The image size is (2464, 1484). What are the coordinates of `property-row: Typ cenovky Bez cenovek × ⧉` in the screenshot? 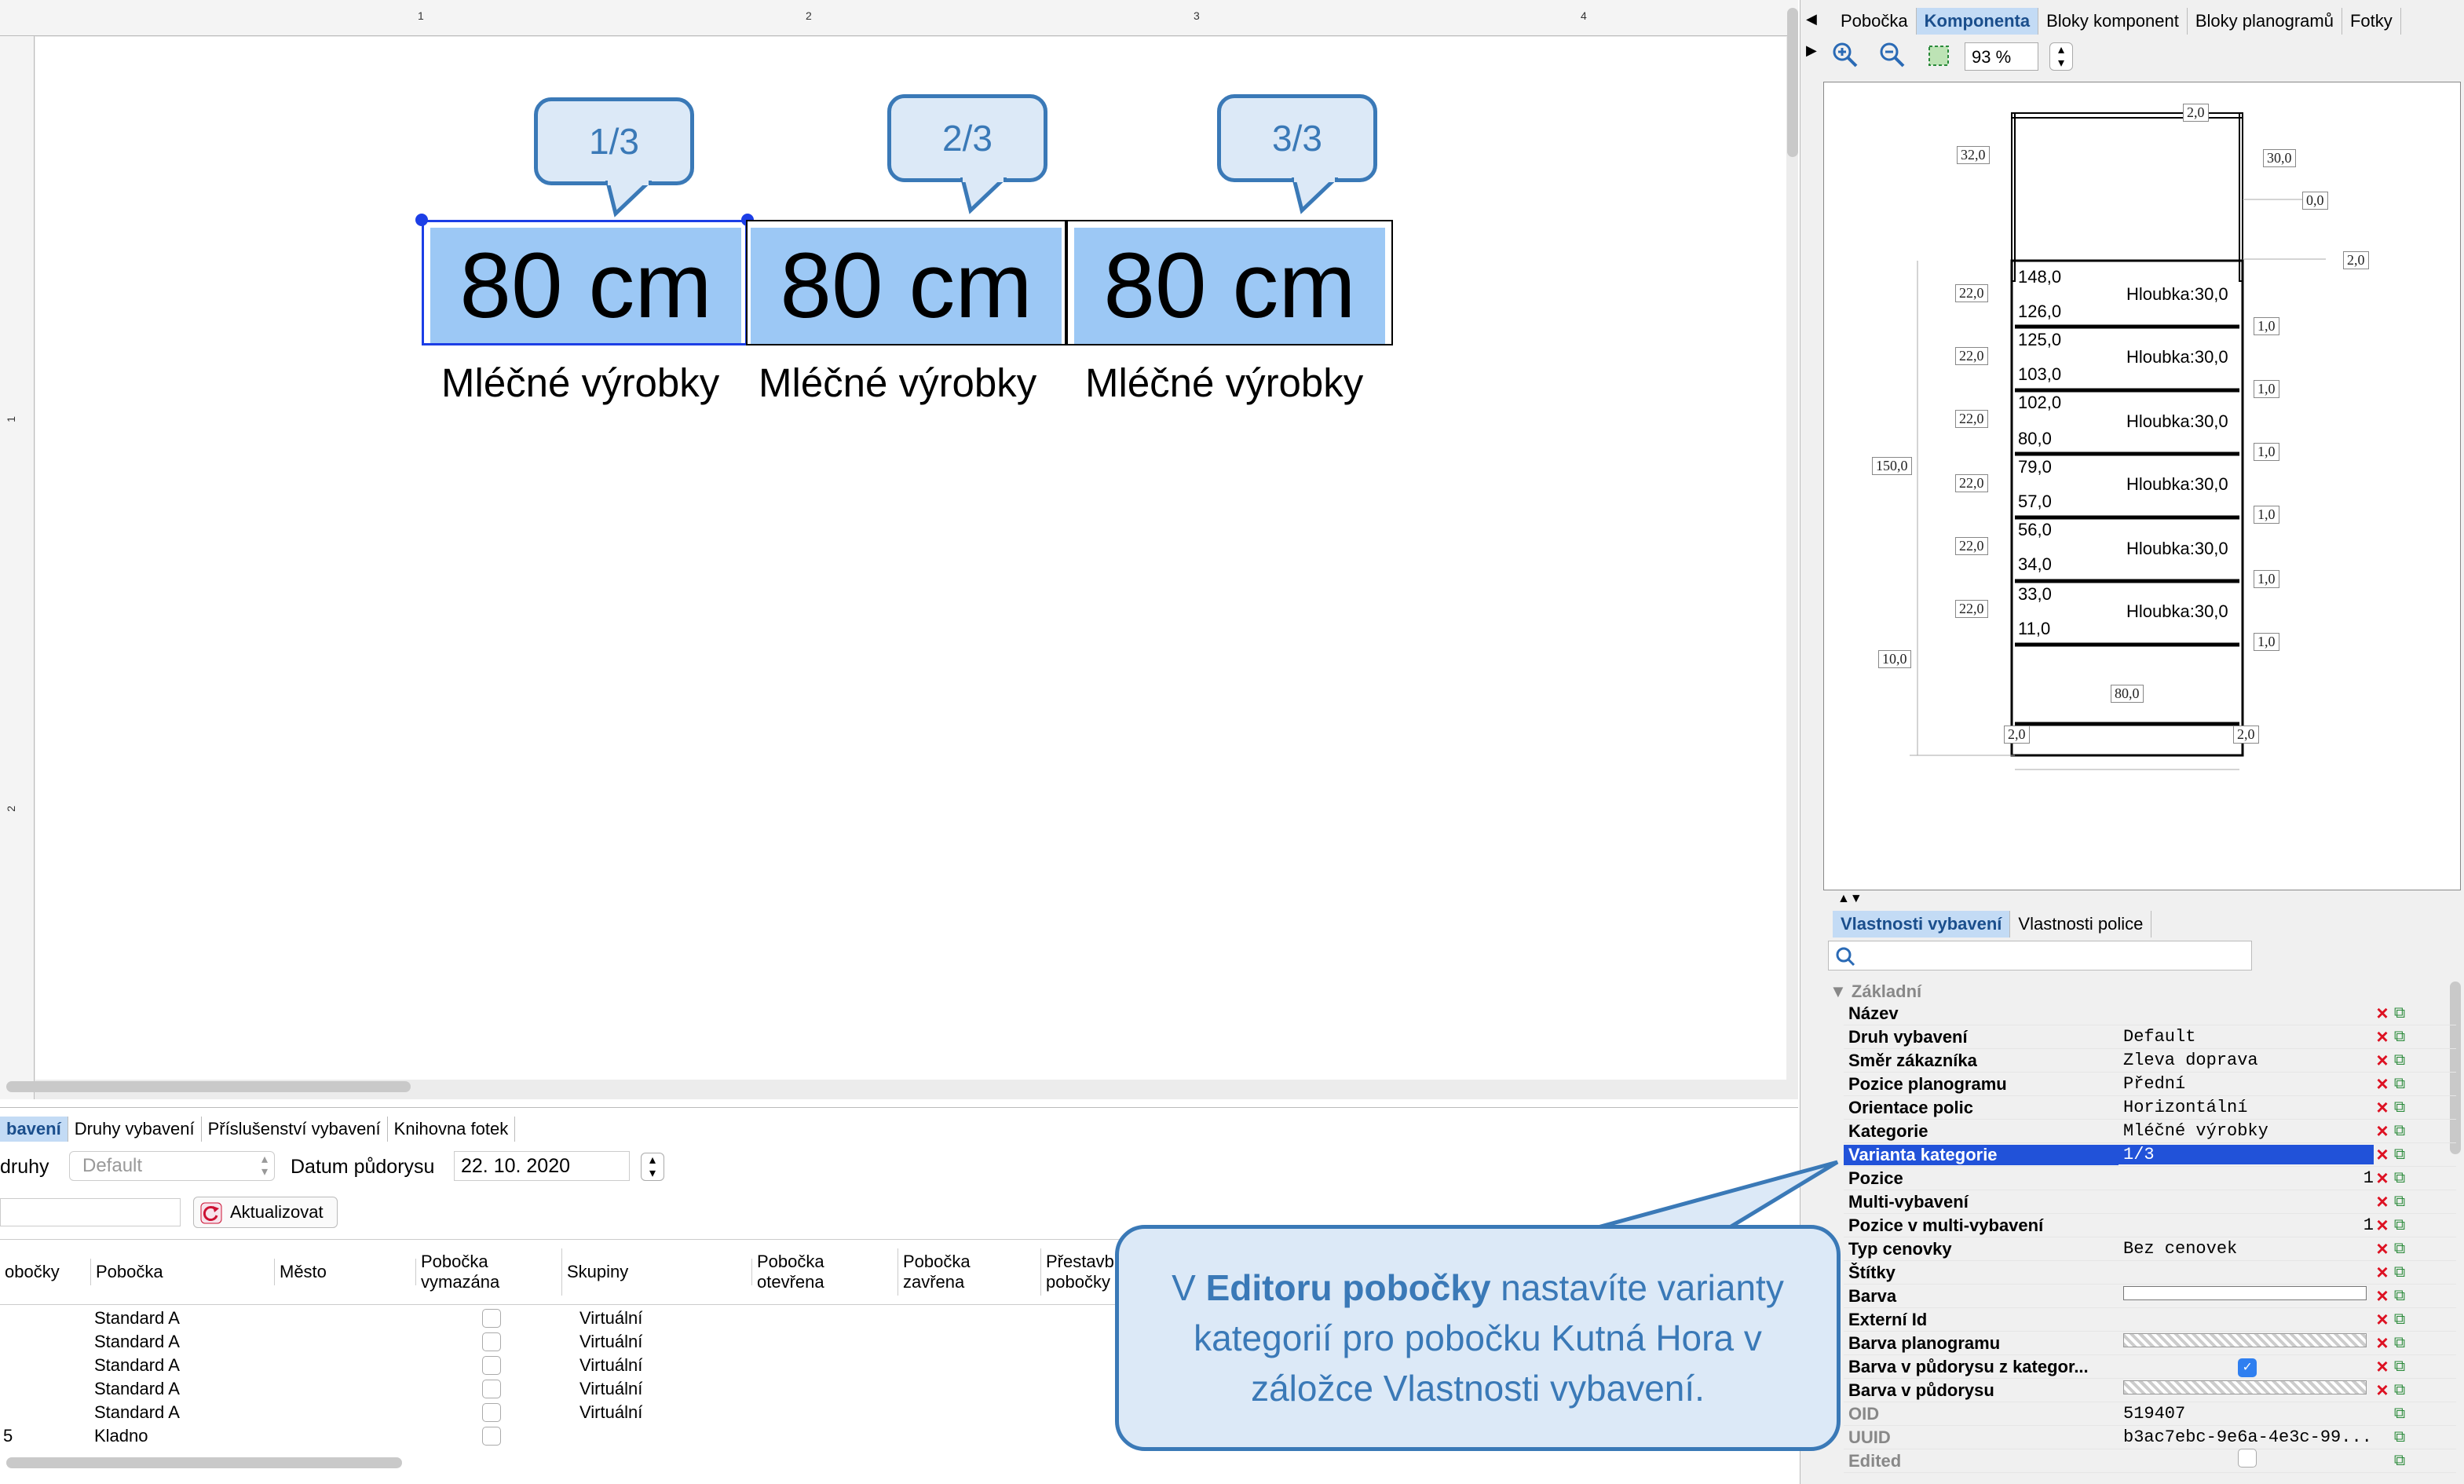 It's located at (2150, 1249).